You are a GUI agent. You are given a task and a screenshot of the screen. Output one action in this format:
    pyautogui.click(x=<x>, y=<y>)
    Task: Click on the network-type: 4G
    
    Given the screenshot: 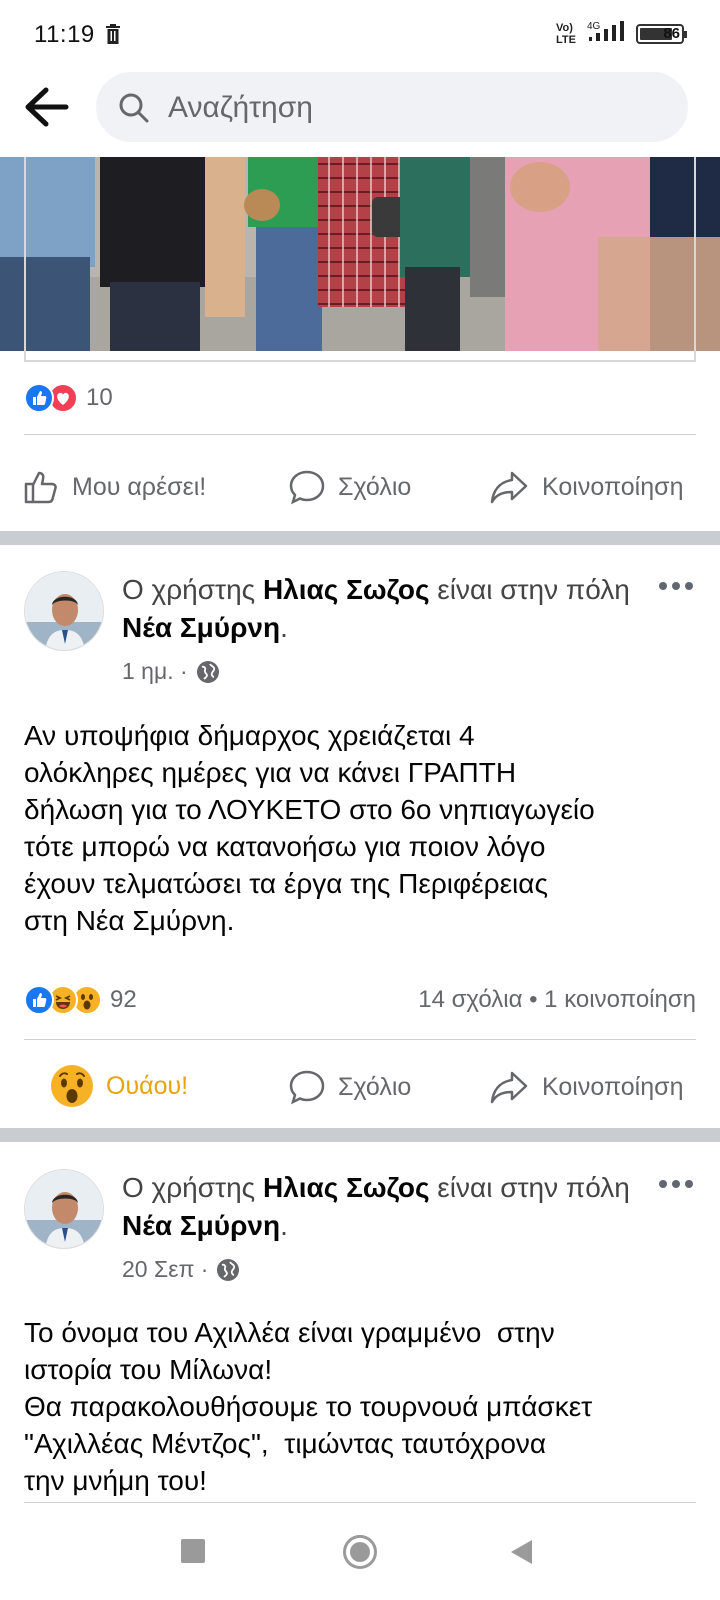 What is the action you would take?
    pyautogui.click(x=594, y=26)
    